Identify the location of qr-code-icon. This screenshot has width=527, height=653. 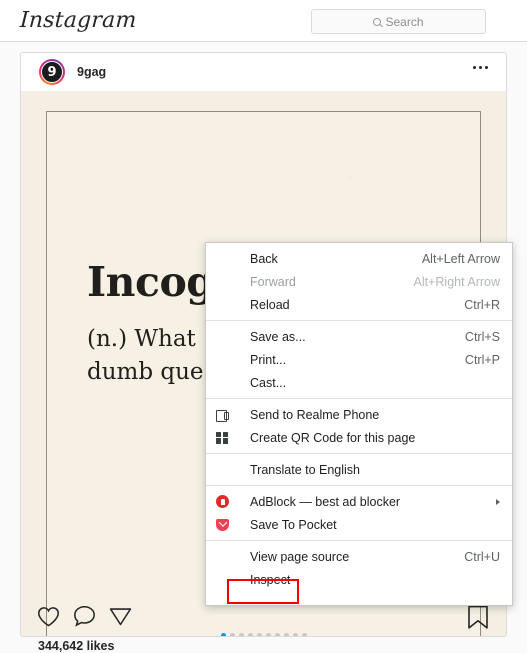
(227, 437).